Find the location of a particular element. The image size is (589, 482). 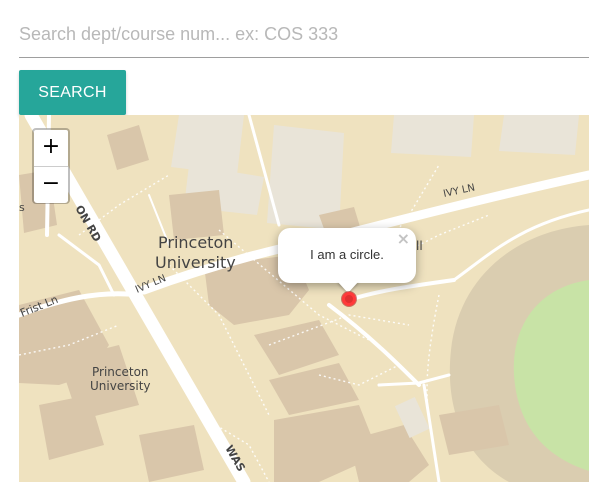

zoom-control: + − is located at coordinates (51, 166).